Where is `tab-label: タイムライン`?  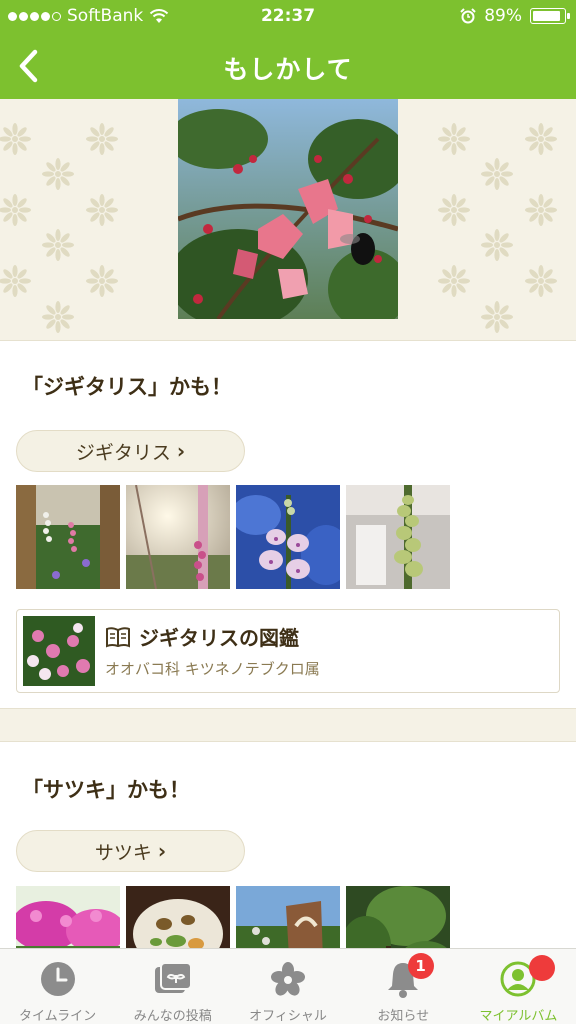
tab-label: タイムライン is located at coordinates (58, 1016).